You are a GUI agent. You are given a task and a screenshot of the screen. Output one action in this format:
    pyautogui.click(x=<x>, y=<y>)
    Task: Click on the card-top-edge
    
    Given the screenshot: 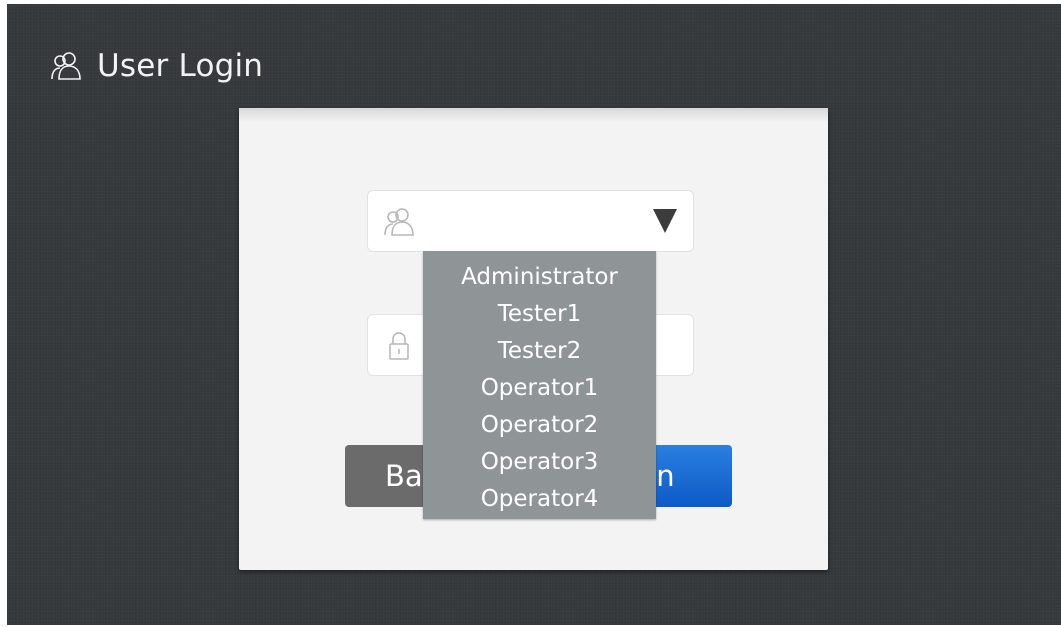 What is the action you would take?
    pyautogui.click(x=533, y=115)
    